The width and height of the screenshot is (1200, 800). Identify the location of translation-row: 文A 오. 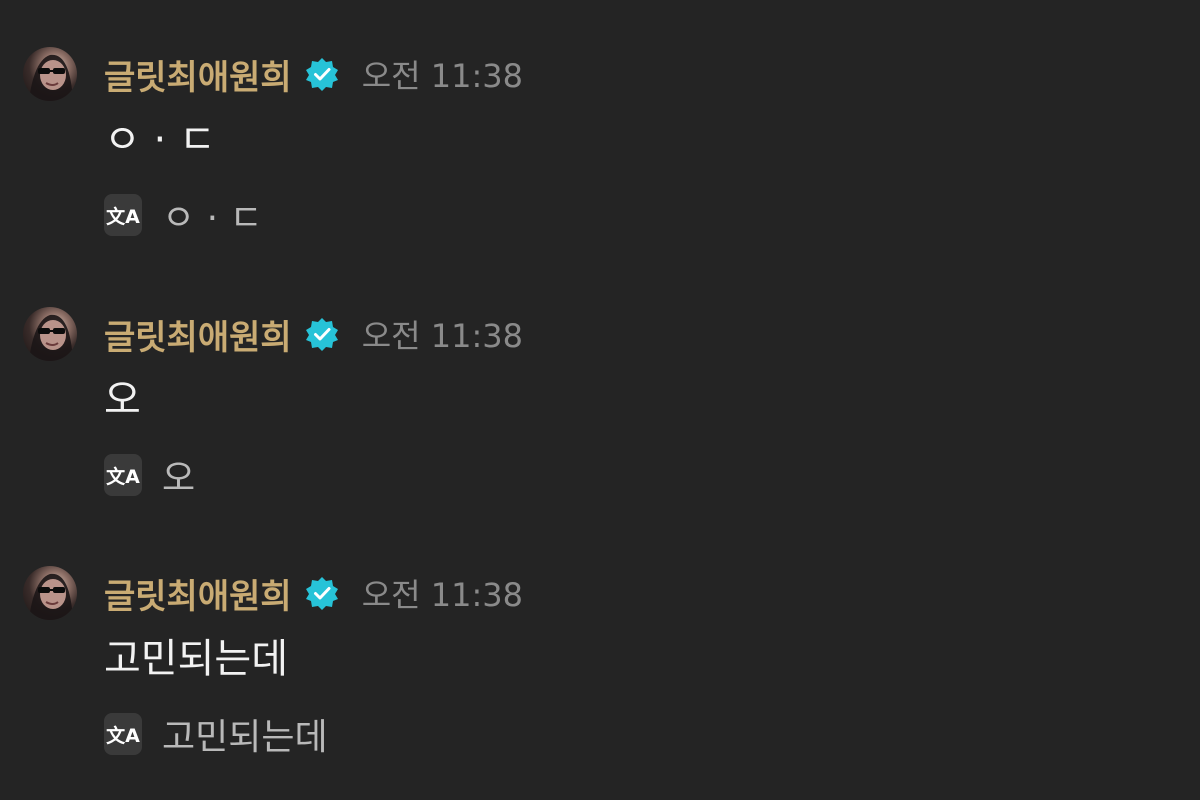
(149, 476).